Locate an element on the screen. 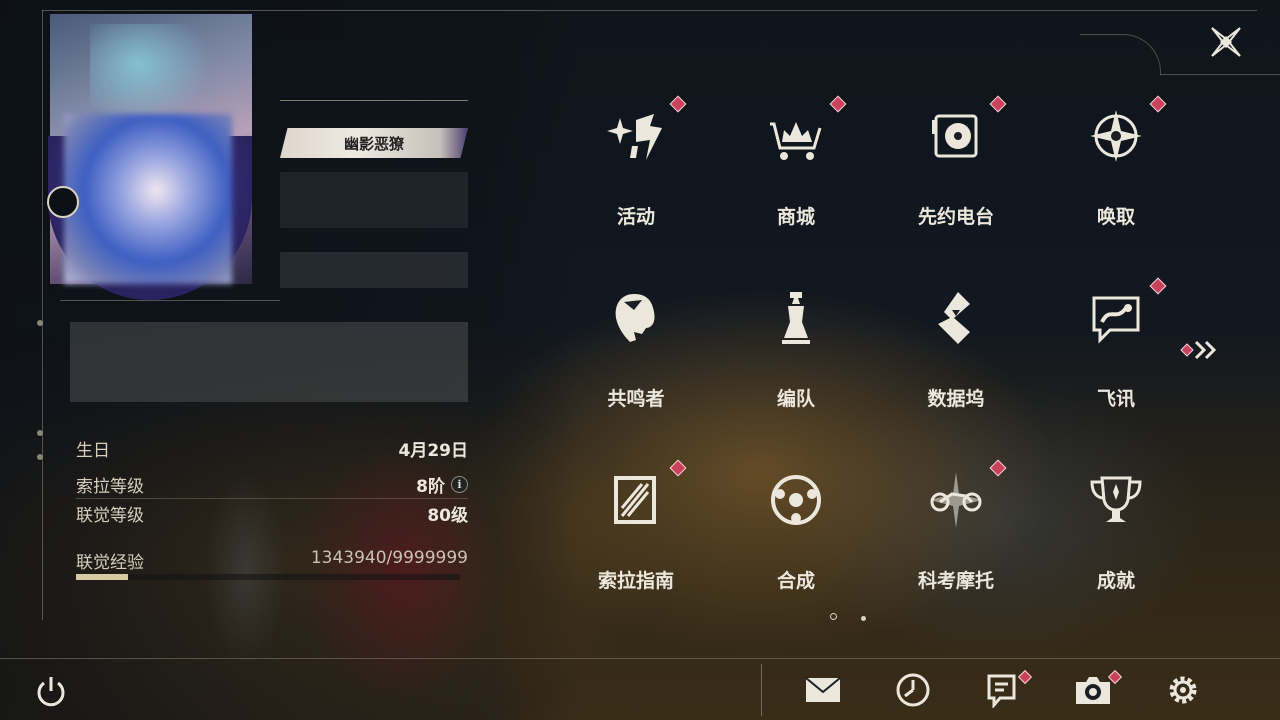 This screenshot has height=720, width=1280. avatar-edit-icon is located at coordinates (63, 202).